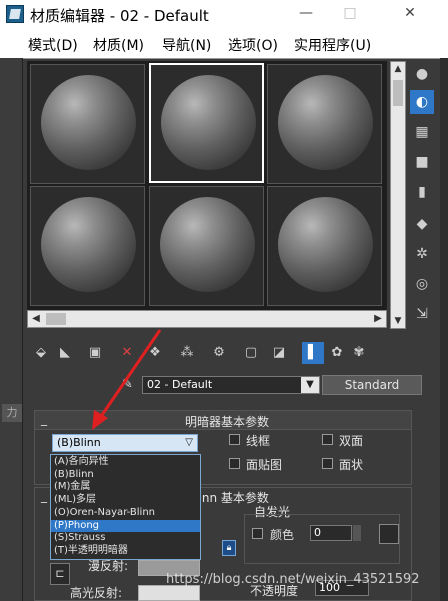  I want to click on make-preview-icon: ◆, so click(422, 224).